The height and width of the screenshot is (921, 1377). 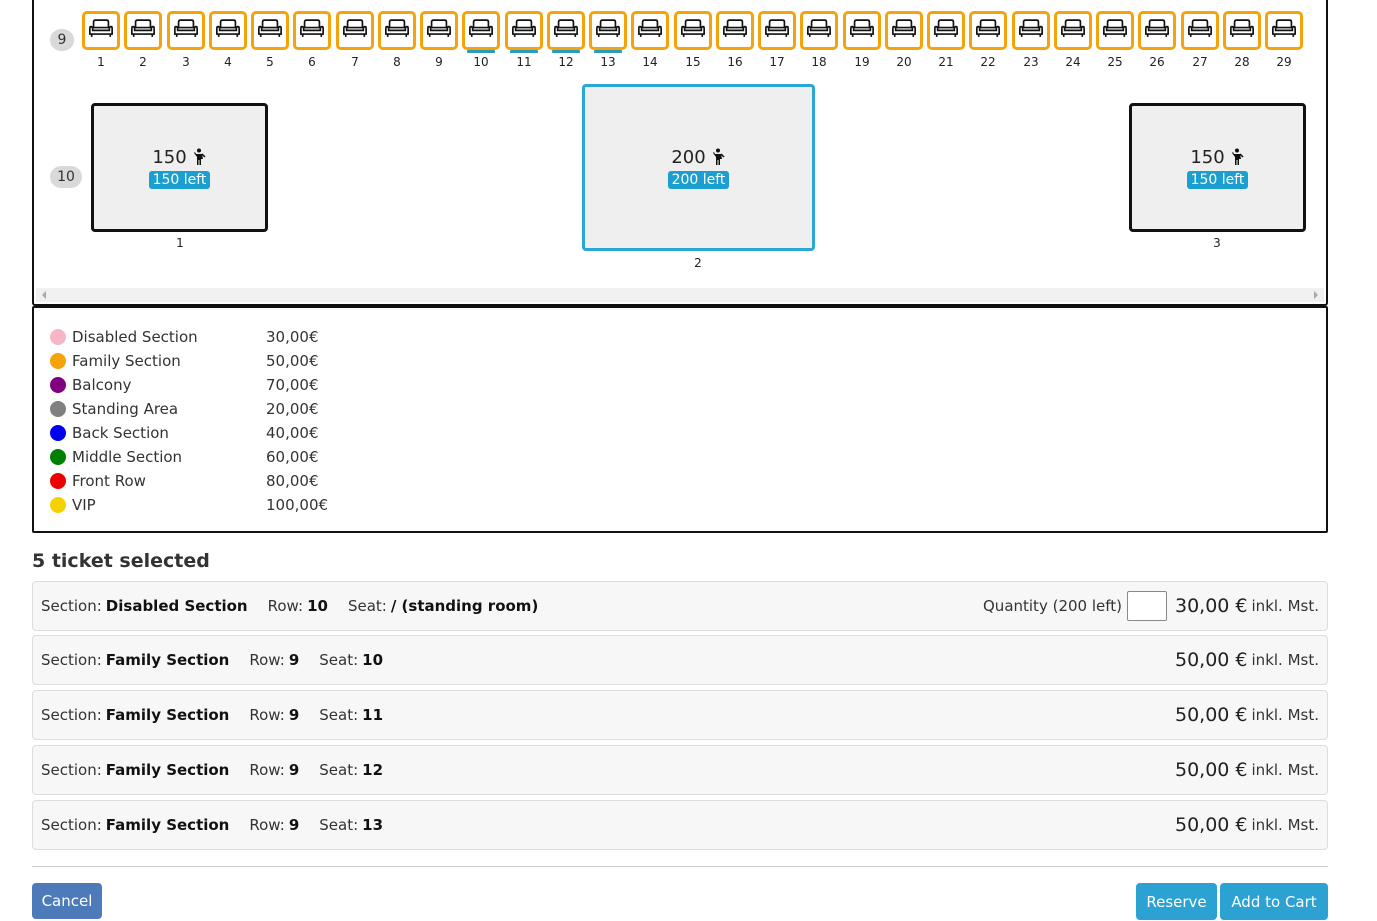 What do you see at coordinates (373, 715) in the screenshot?
I see `ticket-seat: 11` at bounding box center [373, 715].